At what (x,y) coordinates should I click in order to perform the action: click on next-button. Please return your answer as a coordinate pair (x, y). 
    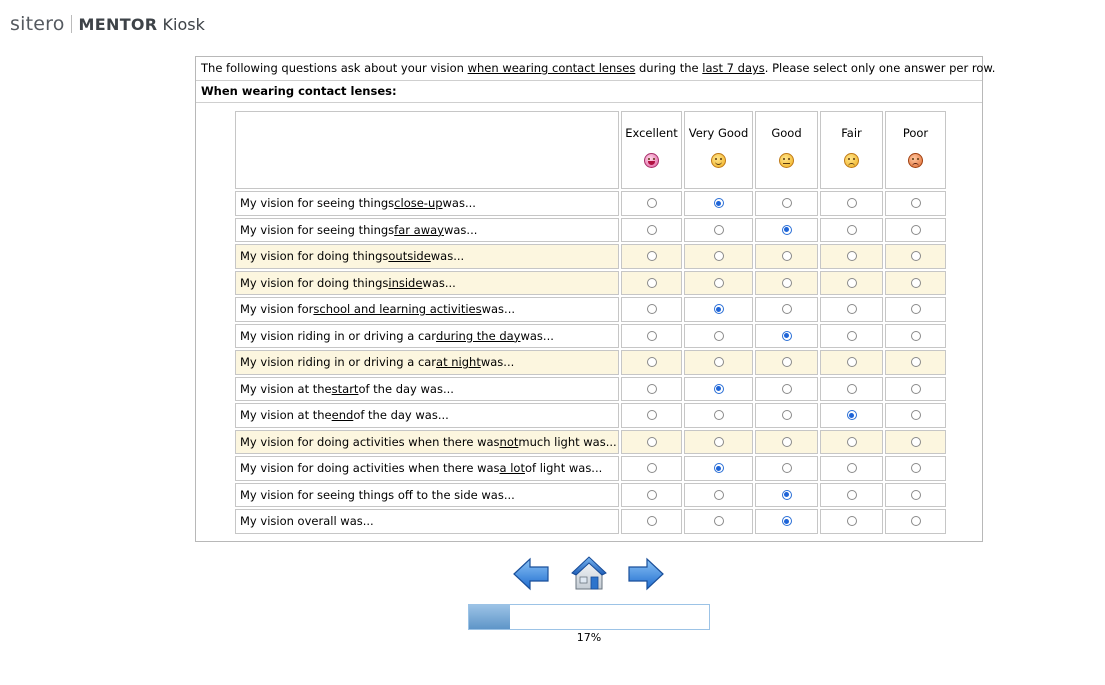
    Looking at the image, I should click on (646, 576).